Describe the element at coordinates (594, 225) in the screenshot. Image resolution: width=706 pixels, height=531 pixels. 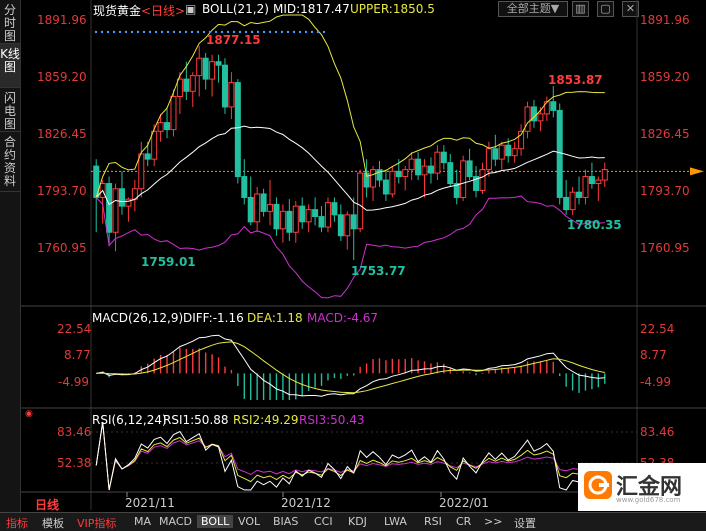
I see `annot-low-3: 1780.35` at that location.